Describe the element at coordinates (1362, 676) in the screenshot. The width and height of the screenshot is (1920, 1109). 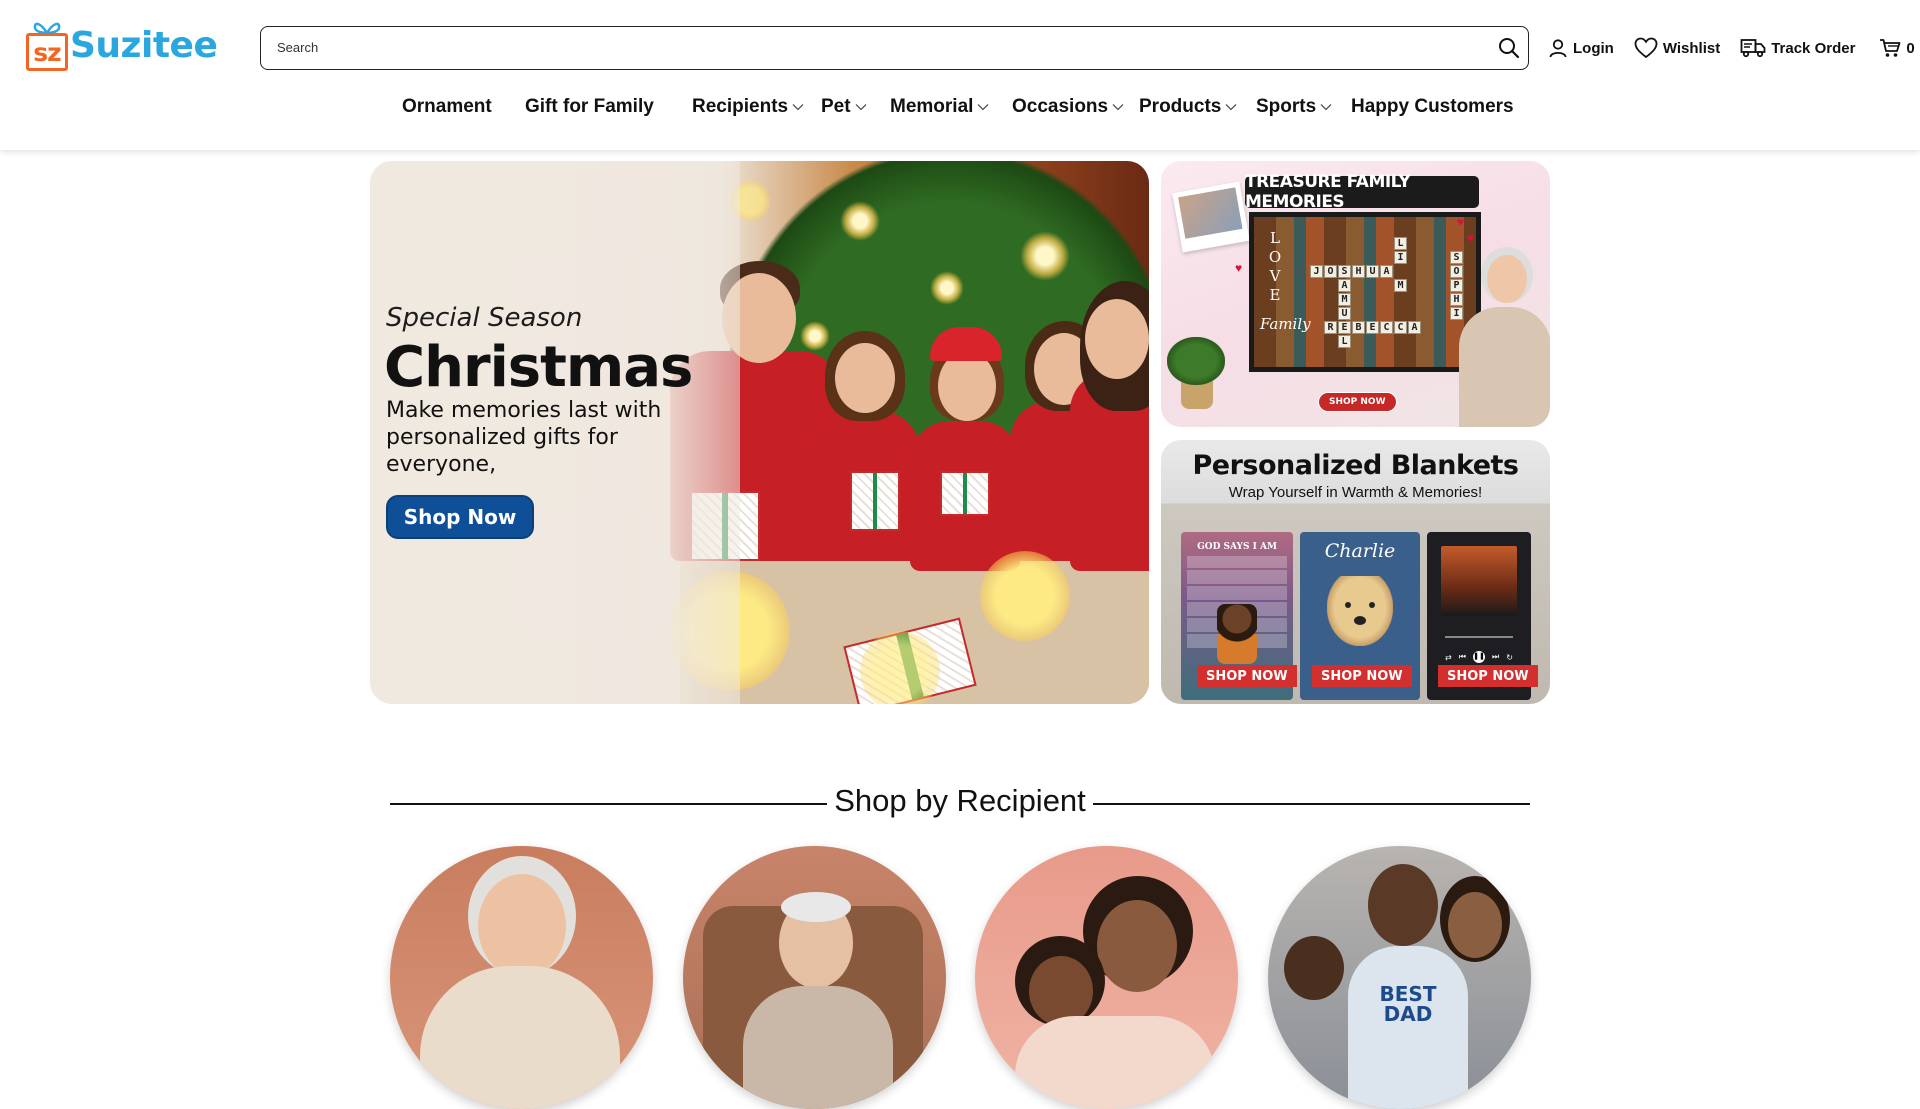
I see `blanket-2-shop-now-button: SHOP NOW` at that location.